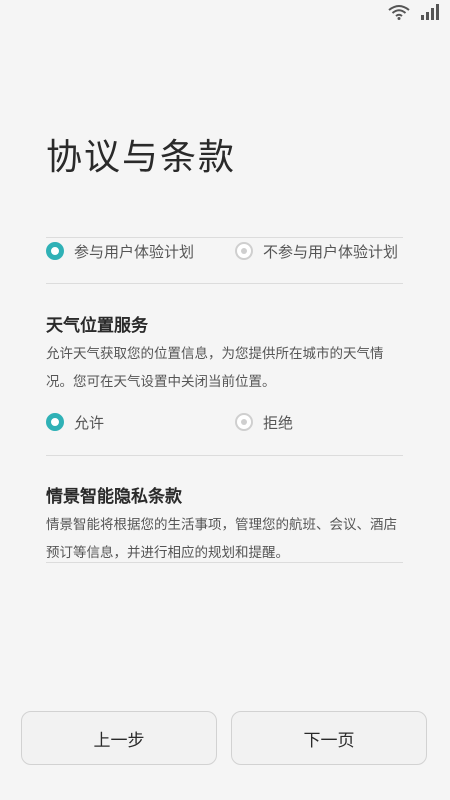 The height and width of the screenshot is (800, 450). What do you see at coordinates (119, 738) in the screenshot?
I see `previous-step-button: 上一步` at bounding box center [119, 738].